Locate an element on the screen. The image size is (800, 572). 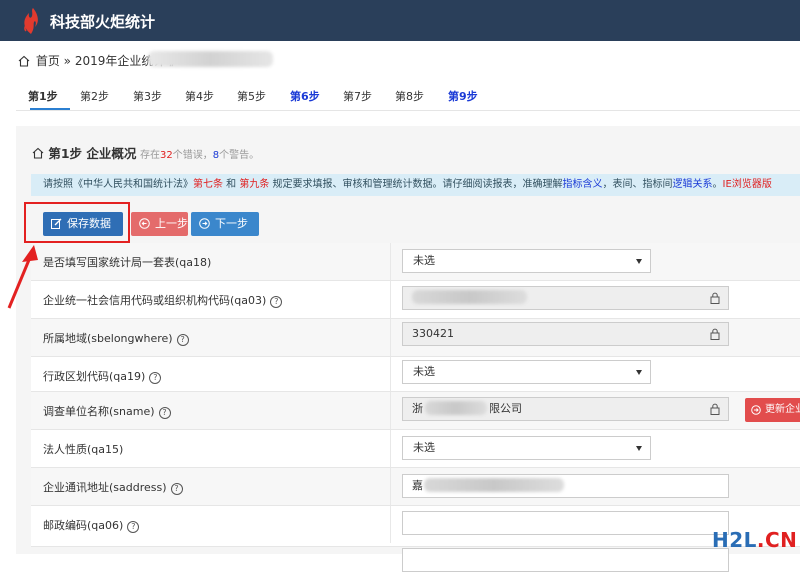
redacted-credit-code is located at coordinates (469, 297).